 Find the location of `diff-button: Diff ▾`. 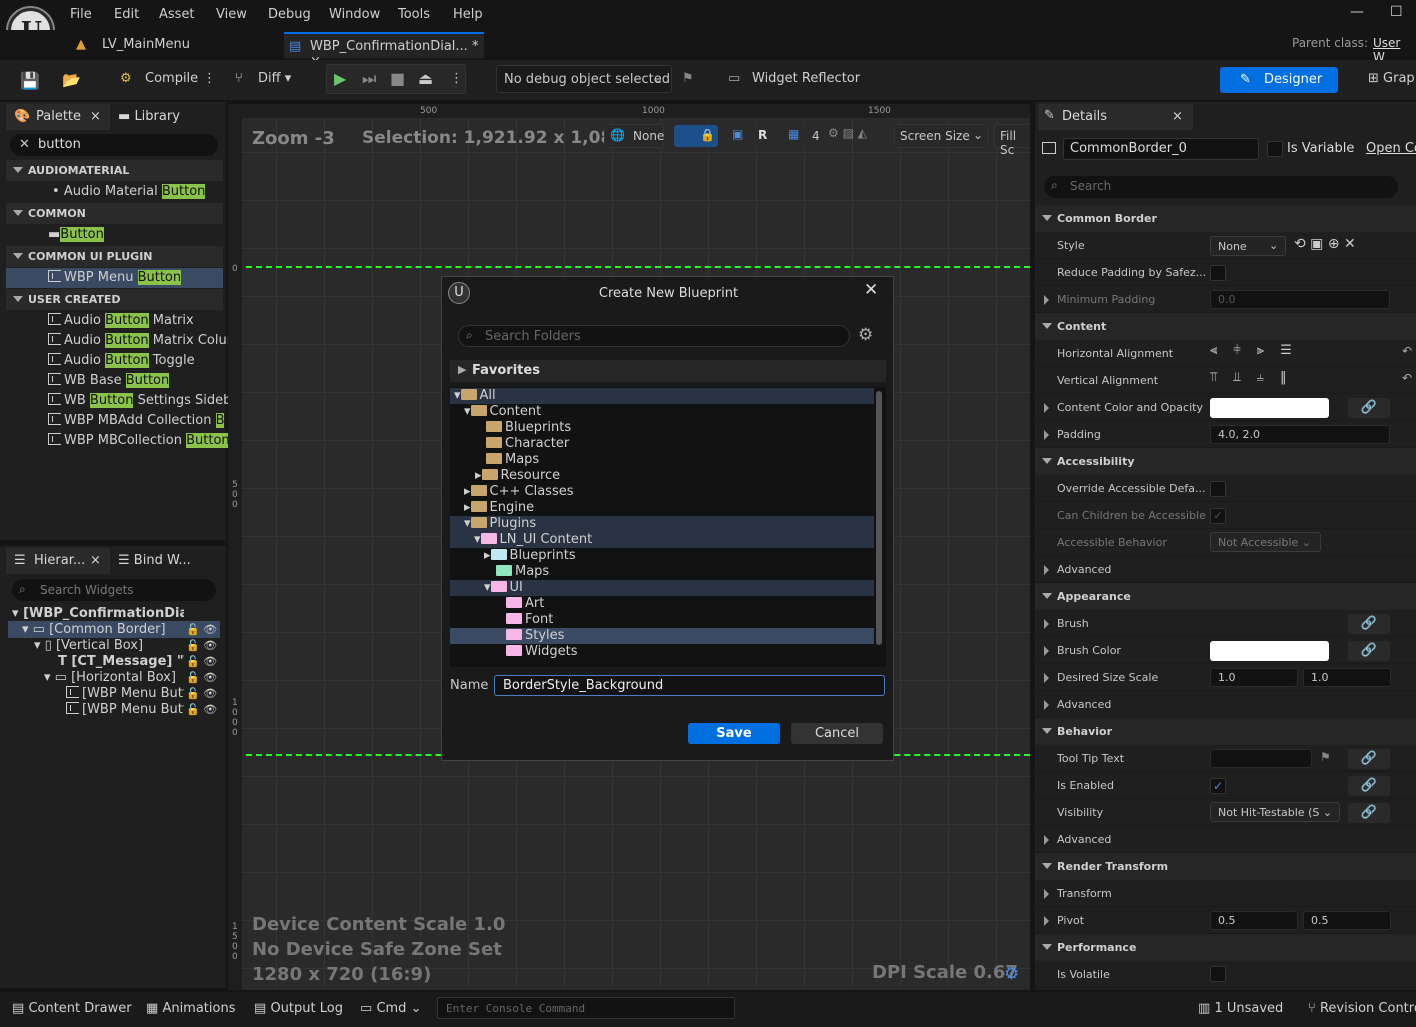

diff-button: Diff ▾ is located at coordinates (274, 78).